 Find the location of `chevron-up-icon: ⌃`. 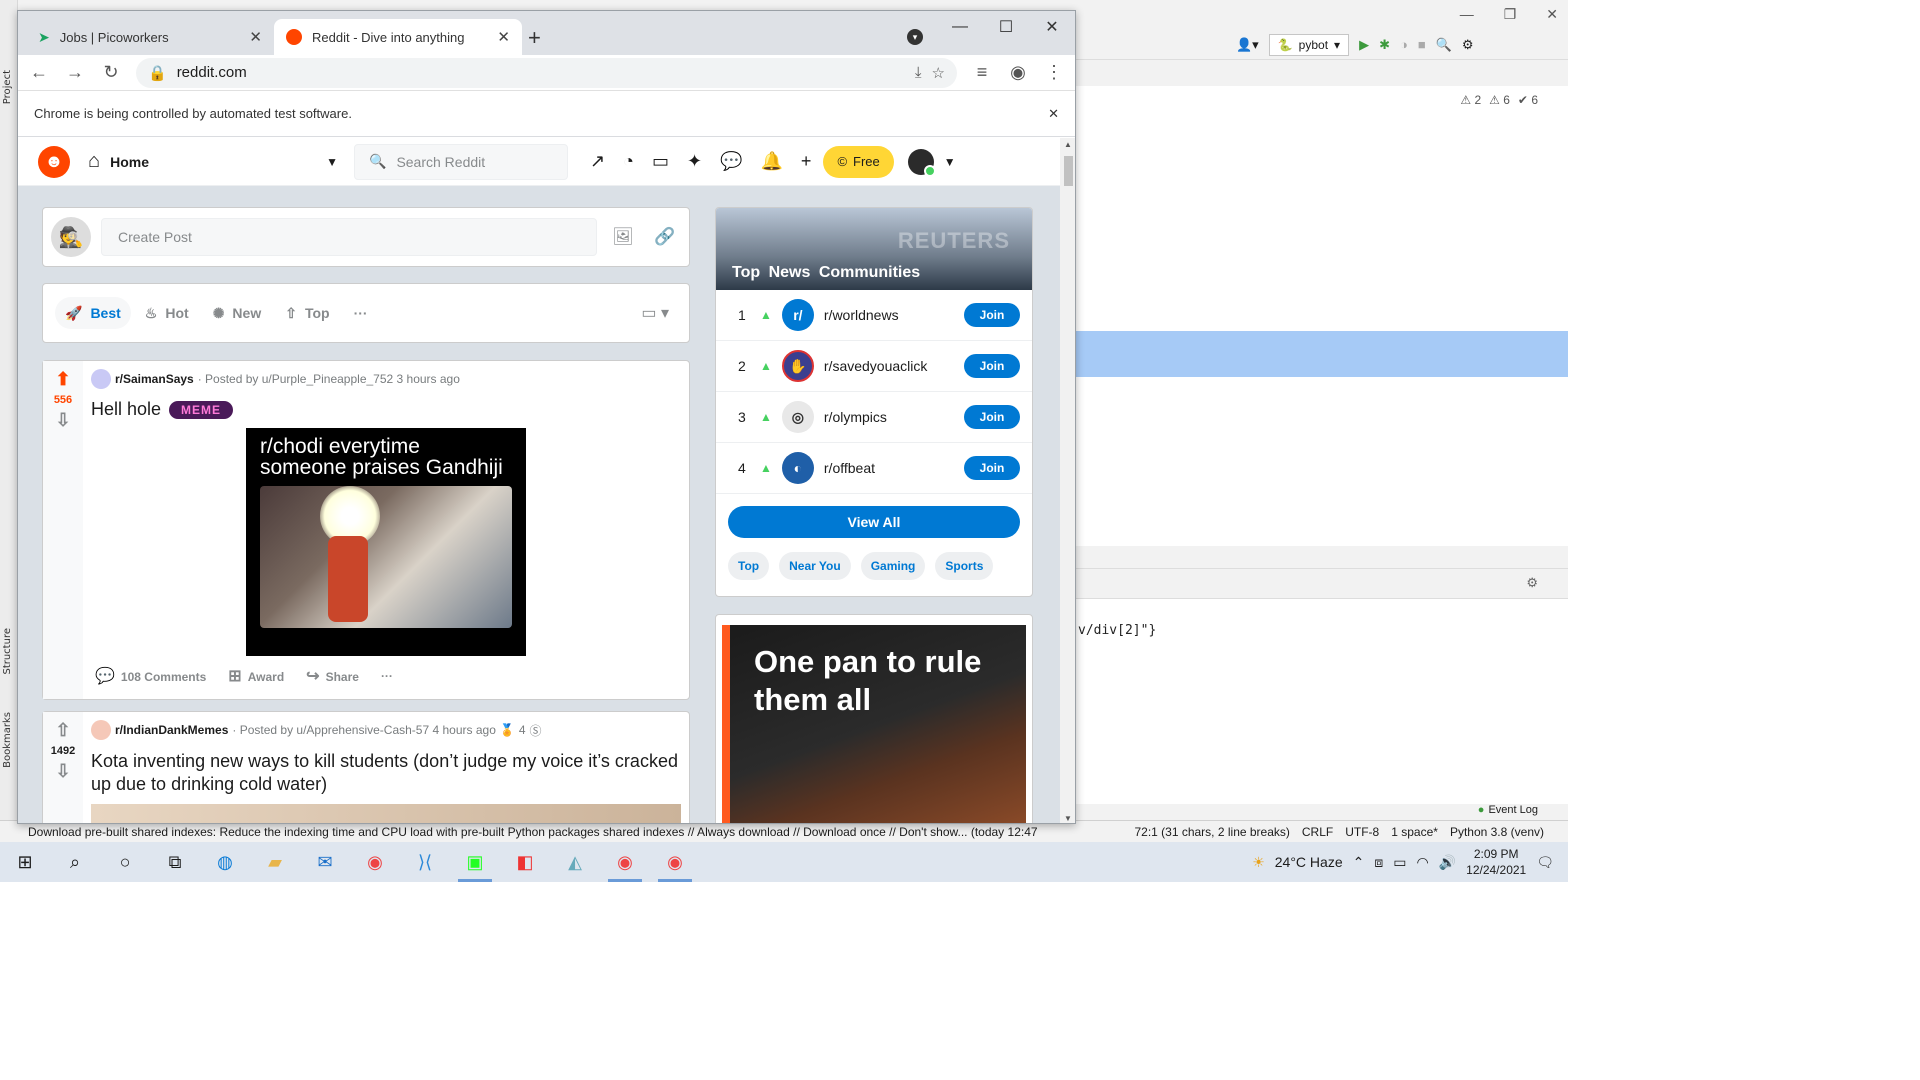

chevron-up-icon: ⌃ is located at coordinates (1359, 862).